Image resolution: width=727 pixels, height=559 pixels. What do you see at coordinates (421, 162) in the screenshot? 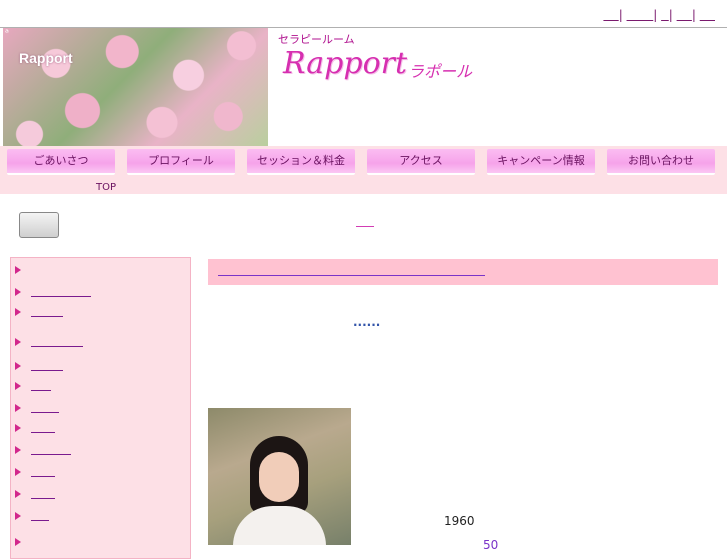
I see `nav-access: アクセス` at bounding box center [421, 162].